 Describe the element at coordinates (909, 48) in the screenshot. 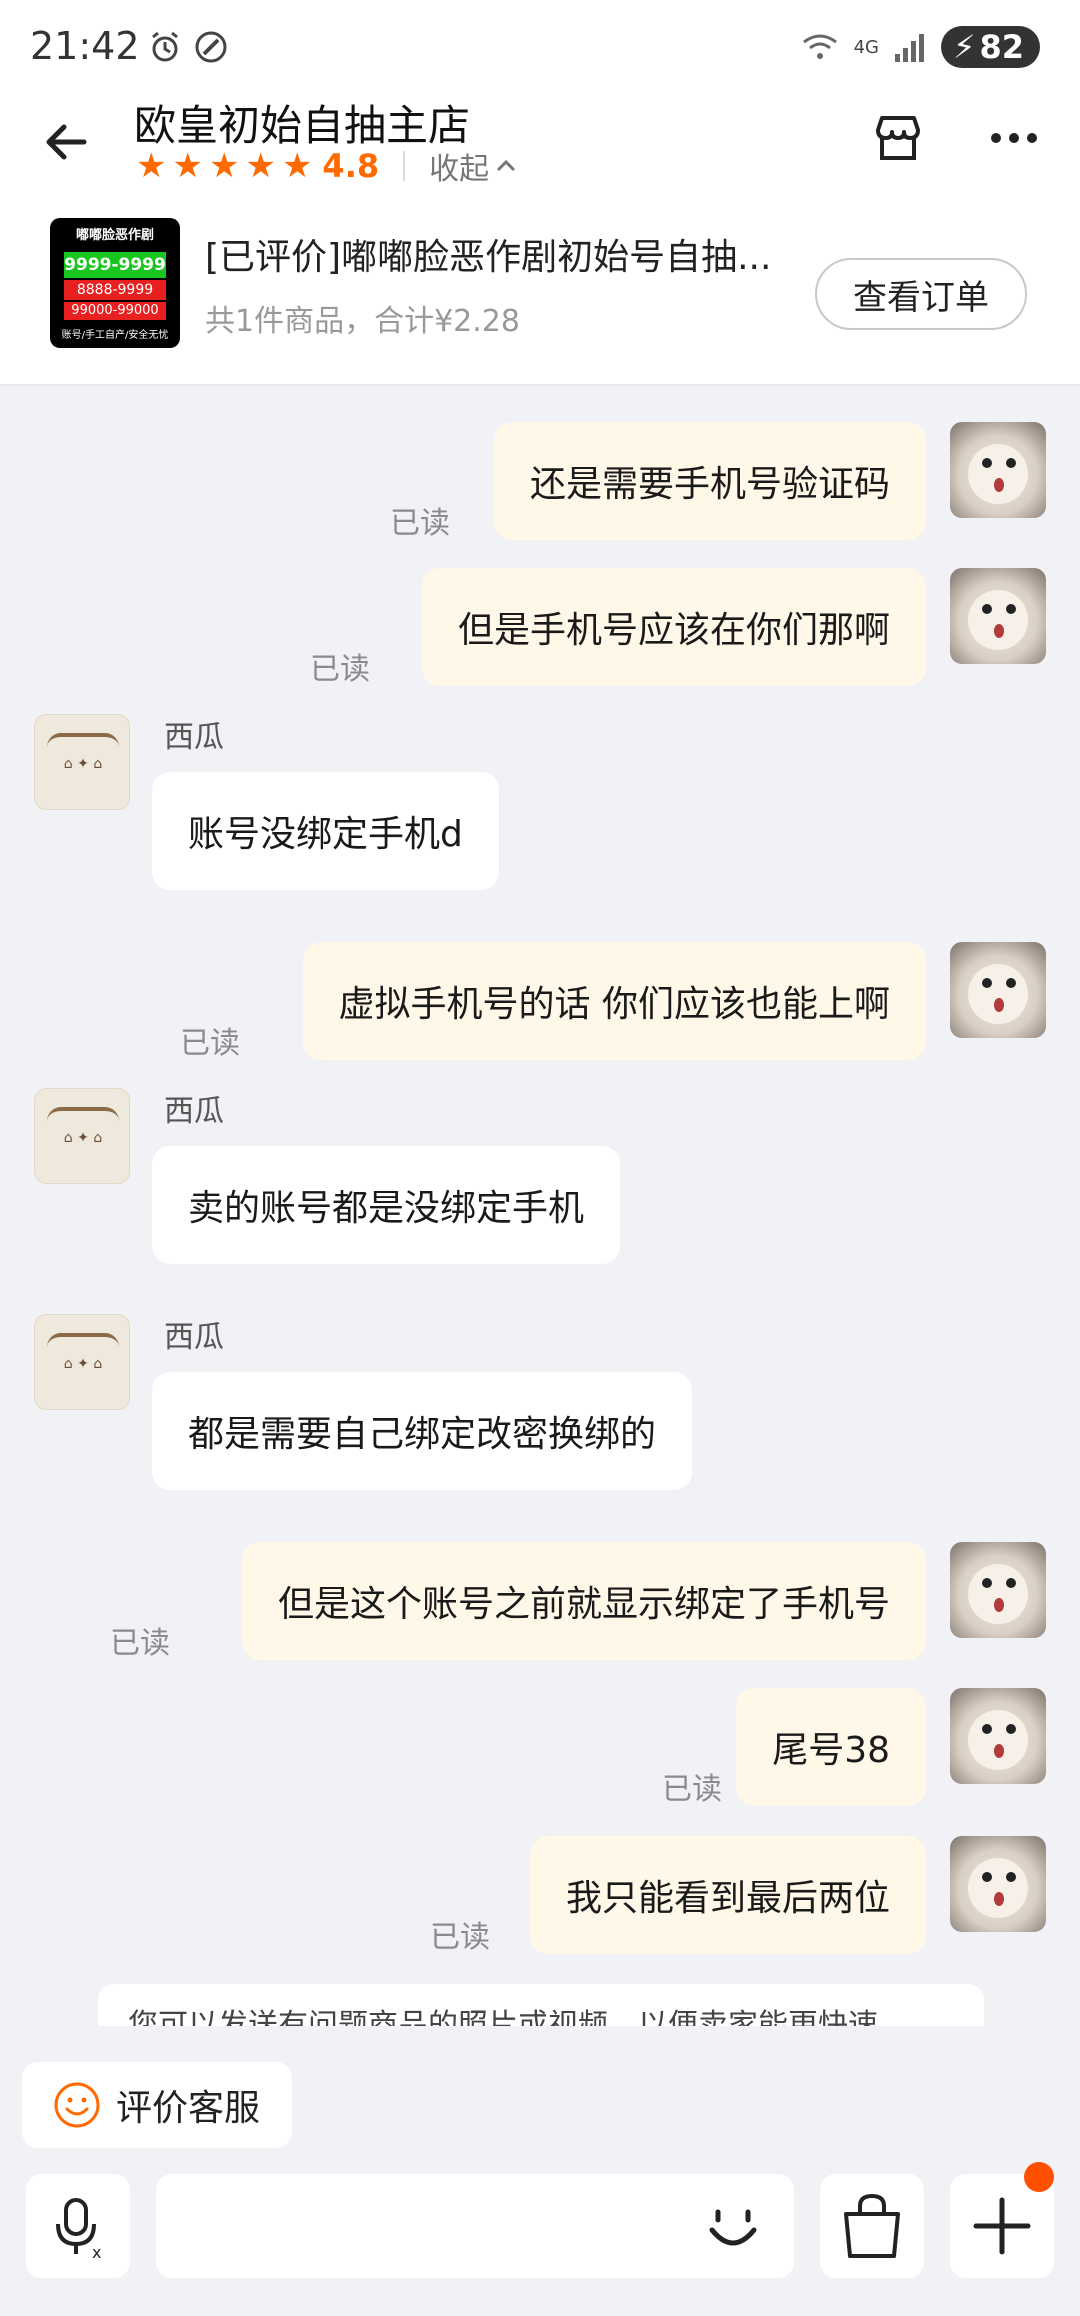

I see `signal-icon` at that location.